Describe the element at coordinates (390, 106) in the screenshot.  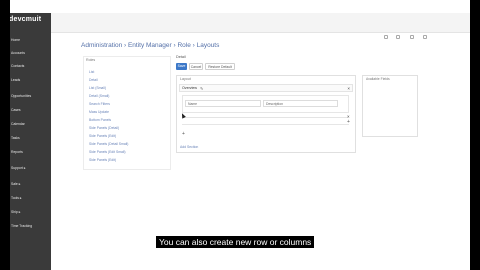
I see `available-fields-panel: Available Fields` at that location.